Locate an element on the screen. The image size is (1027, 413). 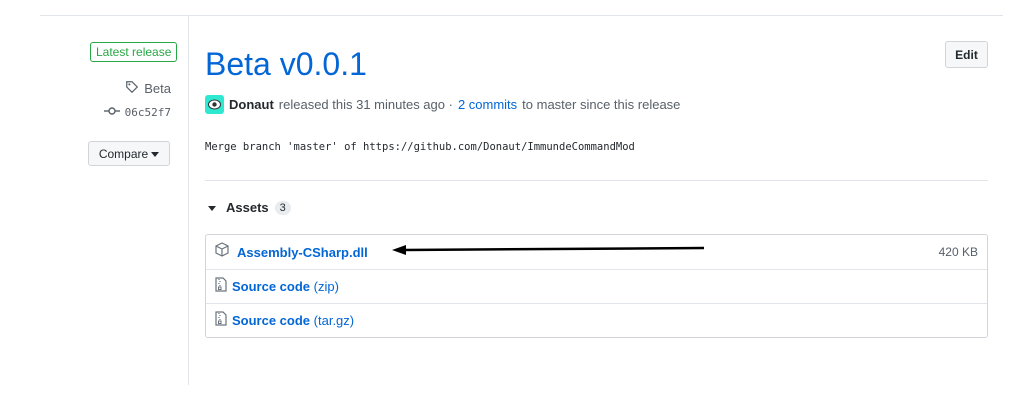
since-text: to master since this release is located at coordinates (601, 104).